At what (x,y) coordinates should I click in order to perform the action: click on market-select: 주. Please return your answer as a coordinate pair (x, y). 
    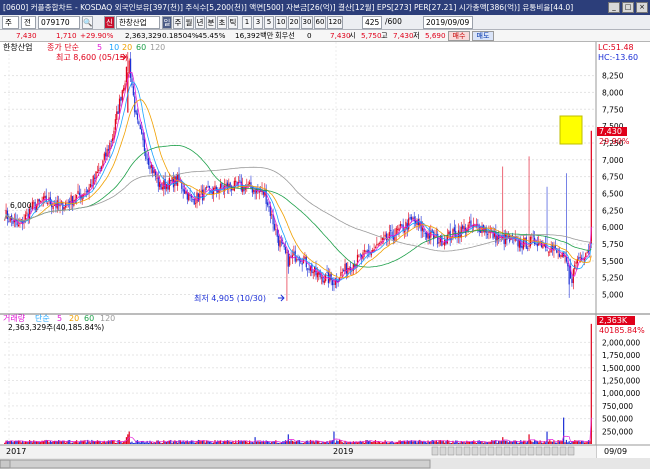
    Looking at the image, I should click on (10, 22).